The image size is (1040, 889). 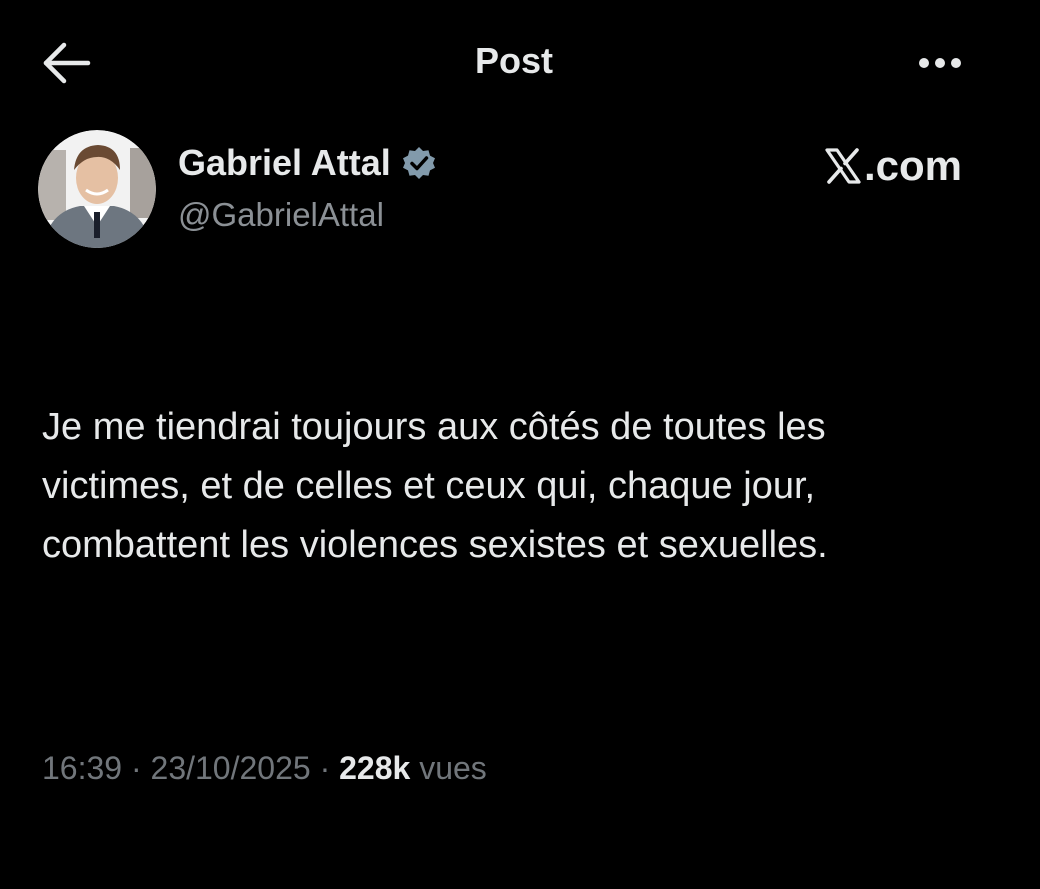 I want to click on avatar, so click(x=97, y=189).